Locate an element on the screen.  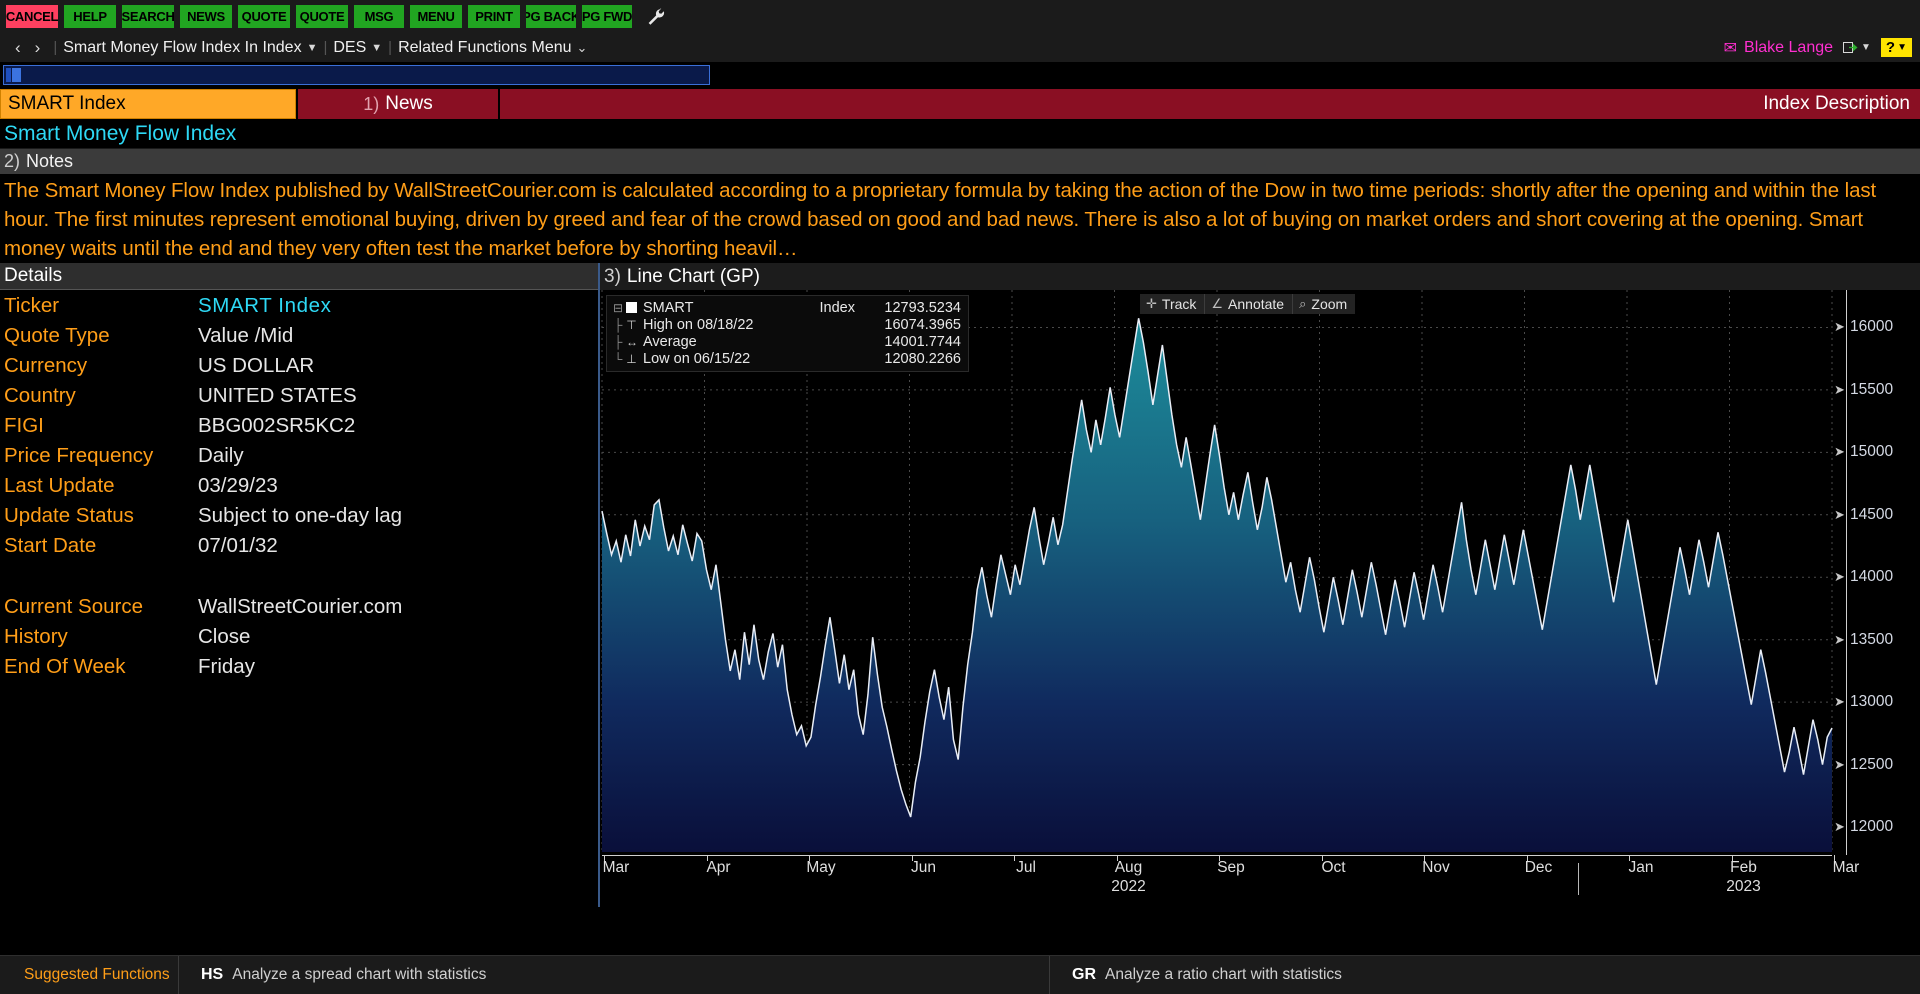
chart-title: Line Chart (GP) is located at coordinates (693, 276).